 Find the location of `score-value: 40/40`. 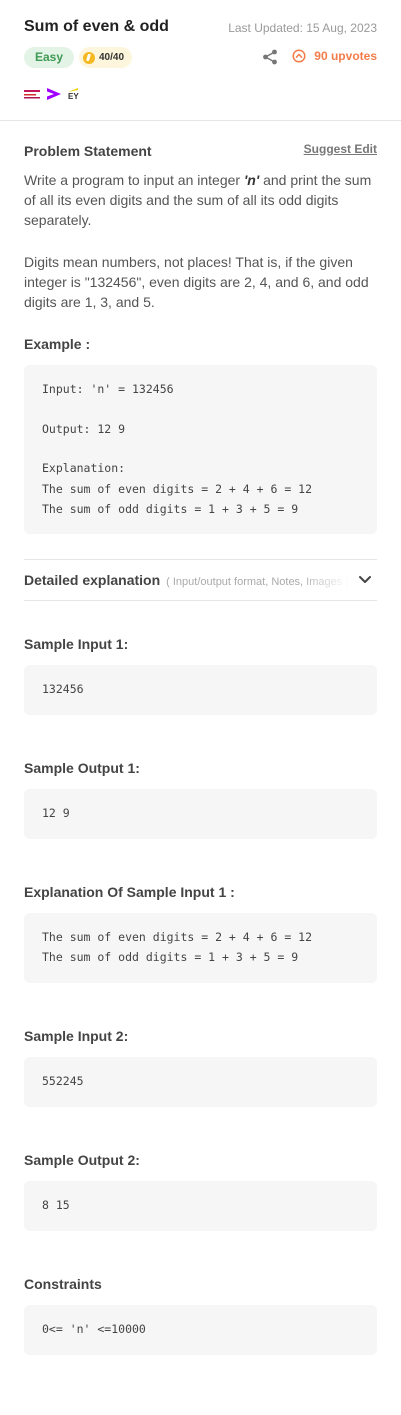

score-value: 40/40 is located at coordinates (112, 57).